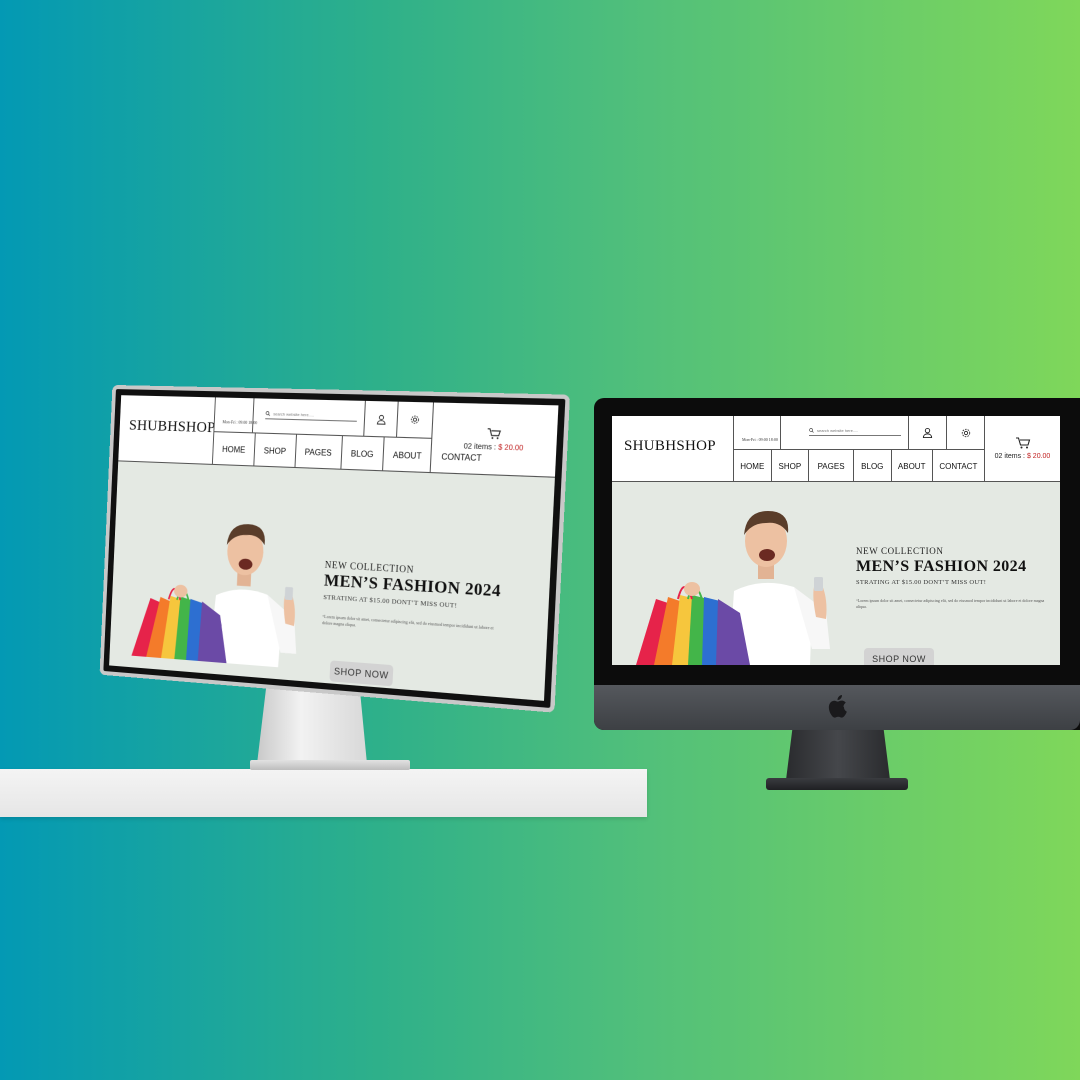 The height and width of the screenshot is (1080, 1080). I want to click on store-hours-text: Mon-Fri : 09:00 18:00, so click(760, 439).